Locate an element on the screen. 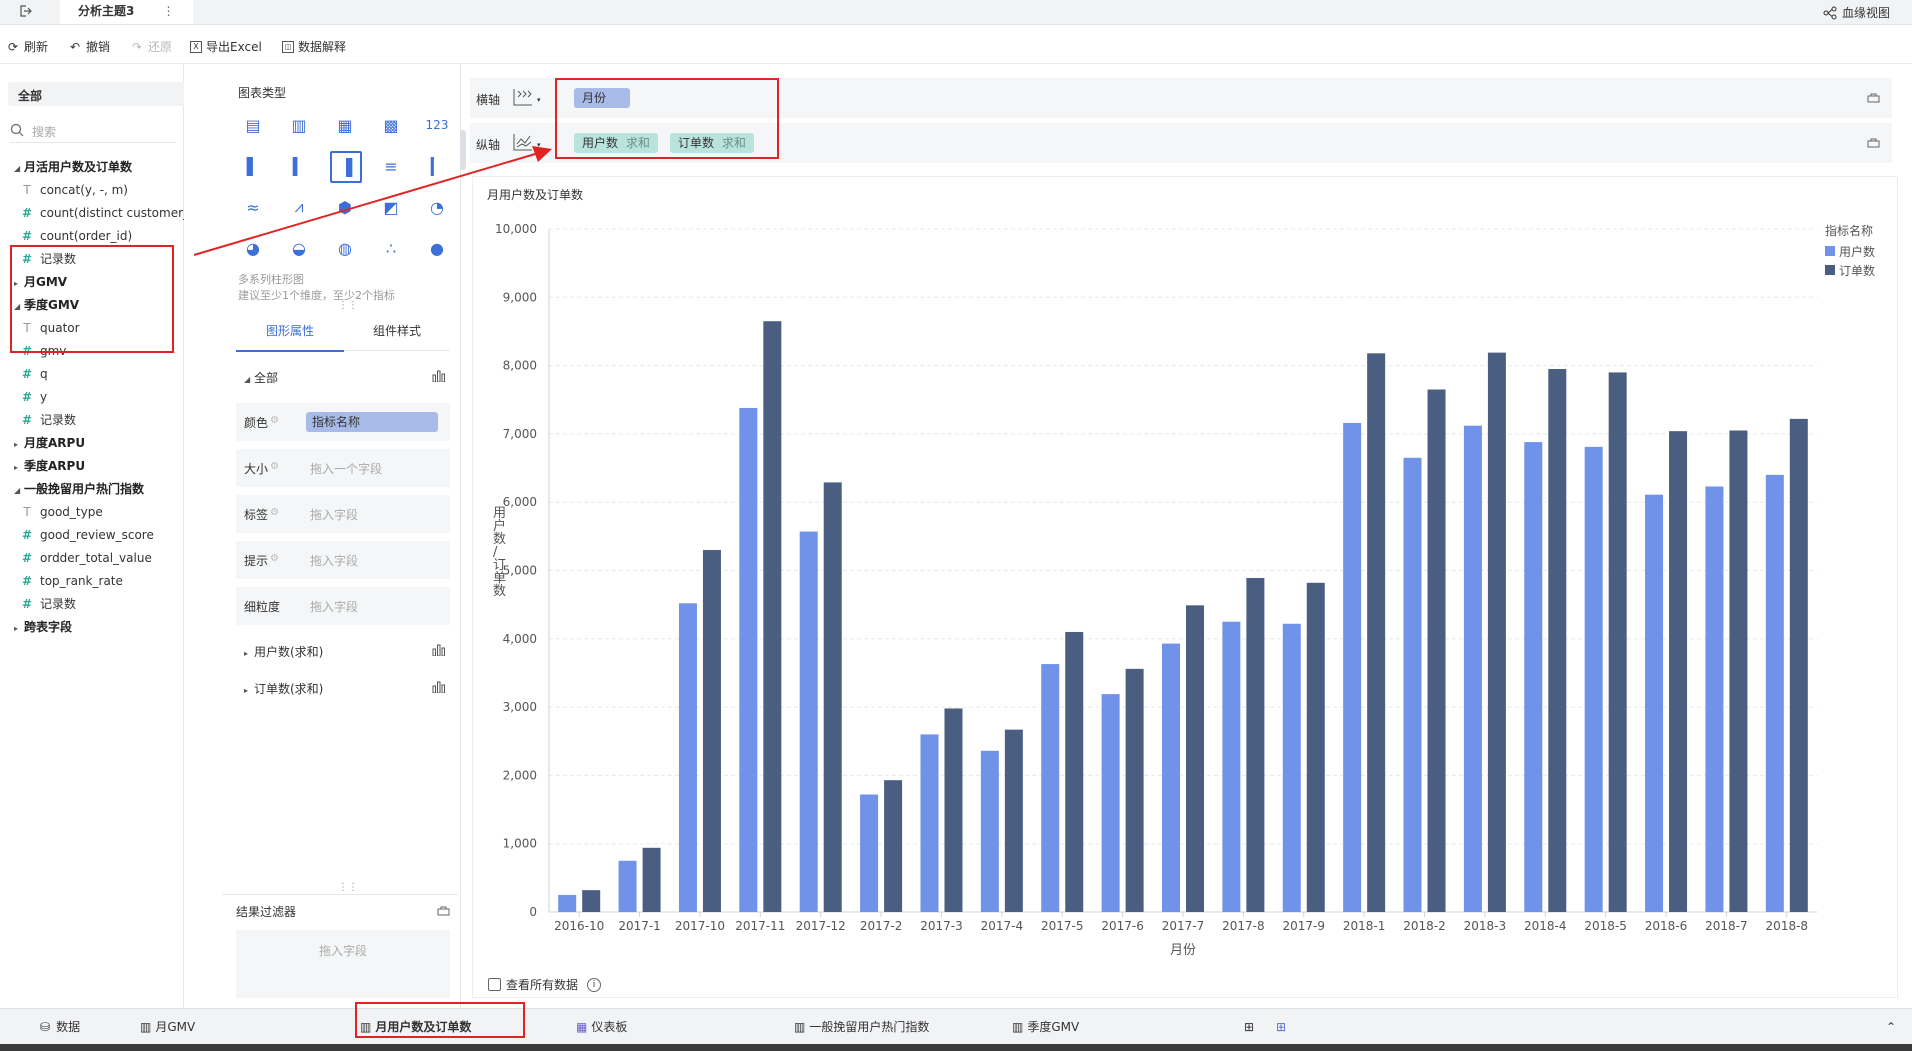  field-group-label: 月度ARPU is located at coordinates (55, 443).